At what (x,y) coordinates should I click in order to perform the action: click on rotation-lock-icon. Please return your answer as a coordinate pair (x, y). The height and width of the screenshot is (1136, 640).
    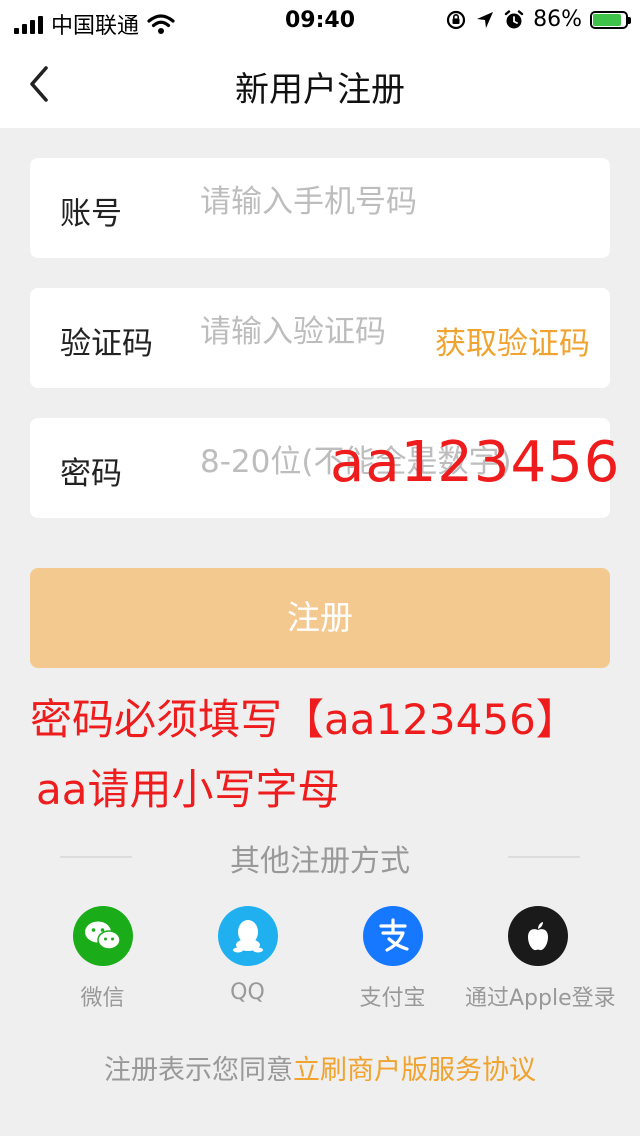
    Looking at the image, I should click on (456, 19).